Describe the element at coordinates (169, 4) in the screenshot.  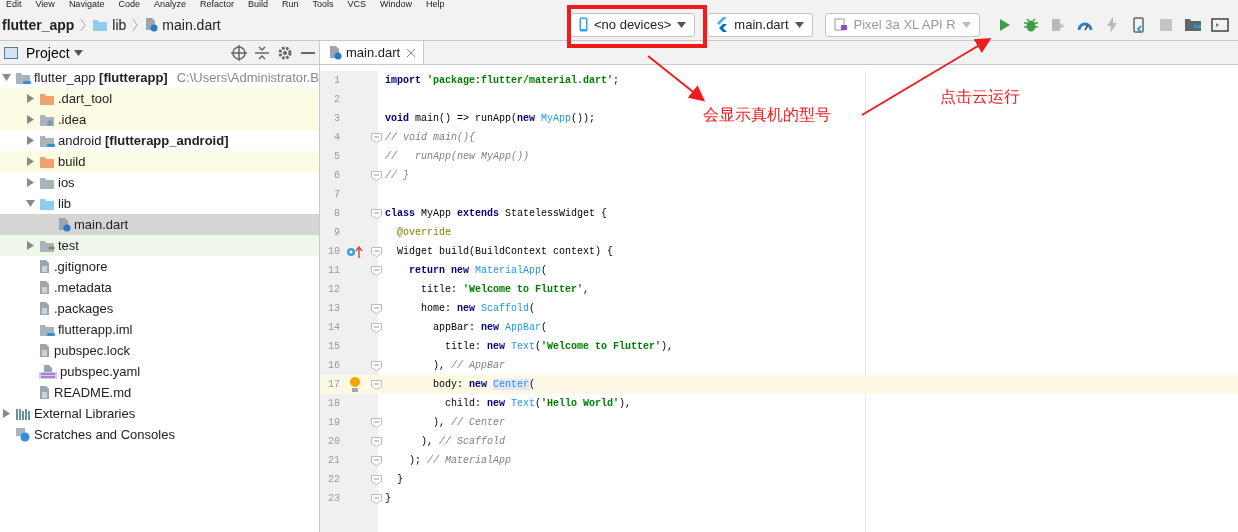
I see `menu-item: Analyze` at that location.